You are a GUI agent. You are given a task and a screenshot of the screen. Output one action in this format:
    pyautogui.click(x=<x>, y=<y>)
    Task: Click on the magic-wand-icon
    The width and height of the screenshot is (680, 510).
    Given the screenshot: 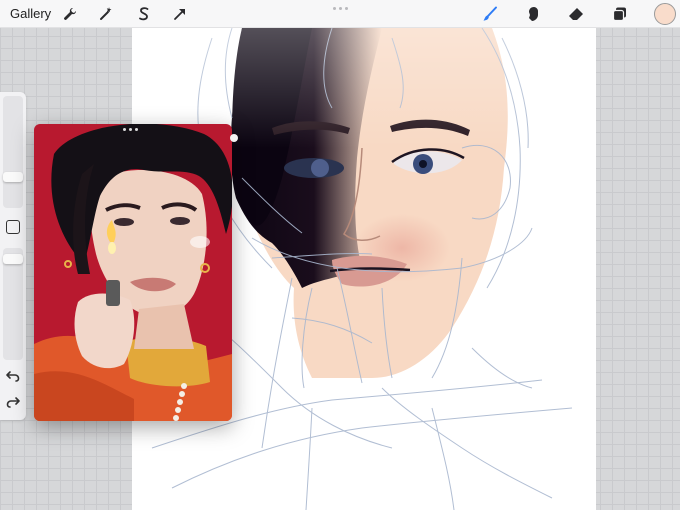 What is the action you would take?
    pyautogui.click(x=106, y=14)
    